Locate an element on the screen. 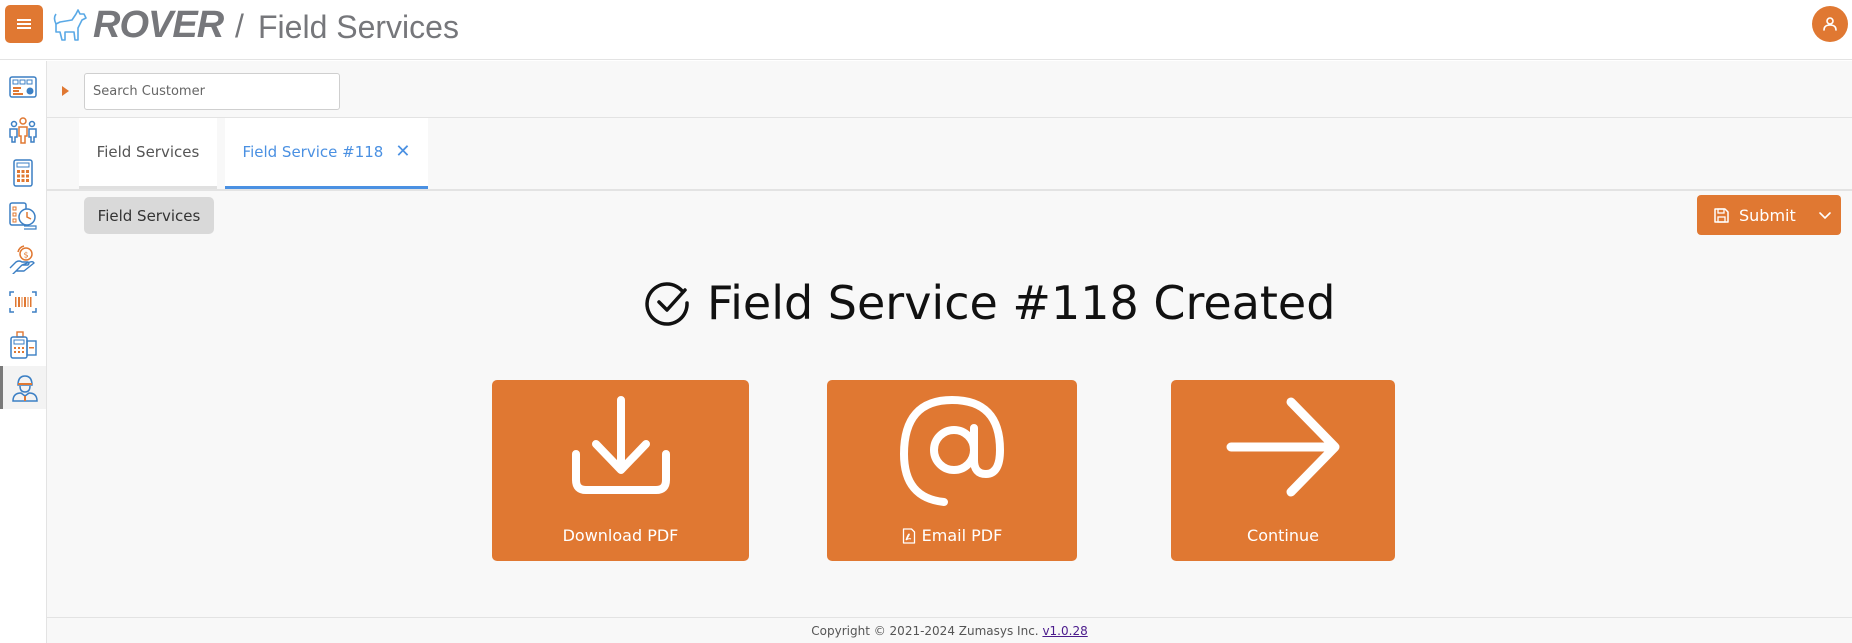  tab-label: Field Services is located at coordinates (148, 152).